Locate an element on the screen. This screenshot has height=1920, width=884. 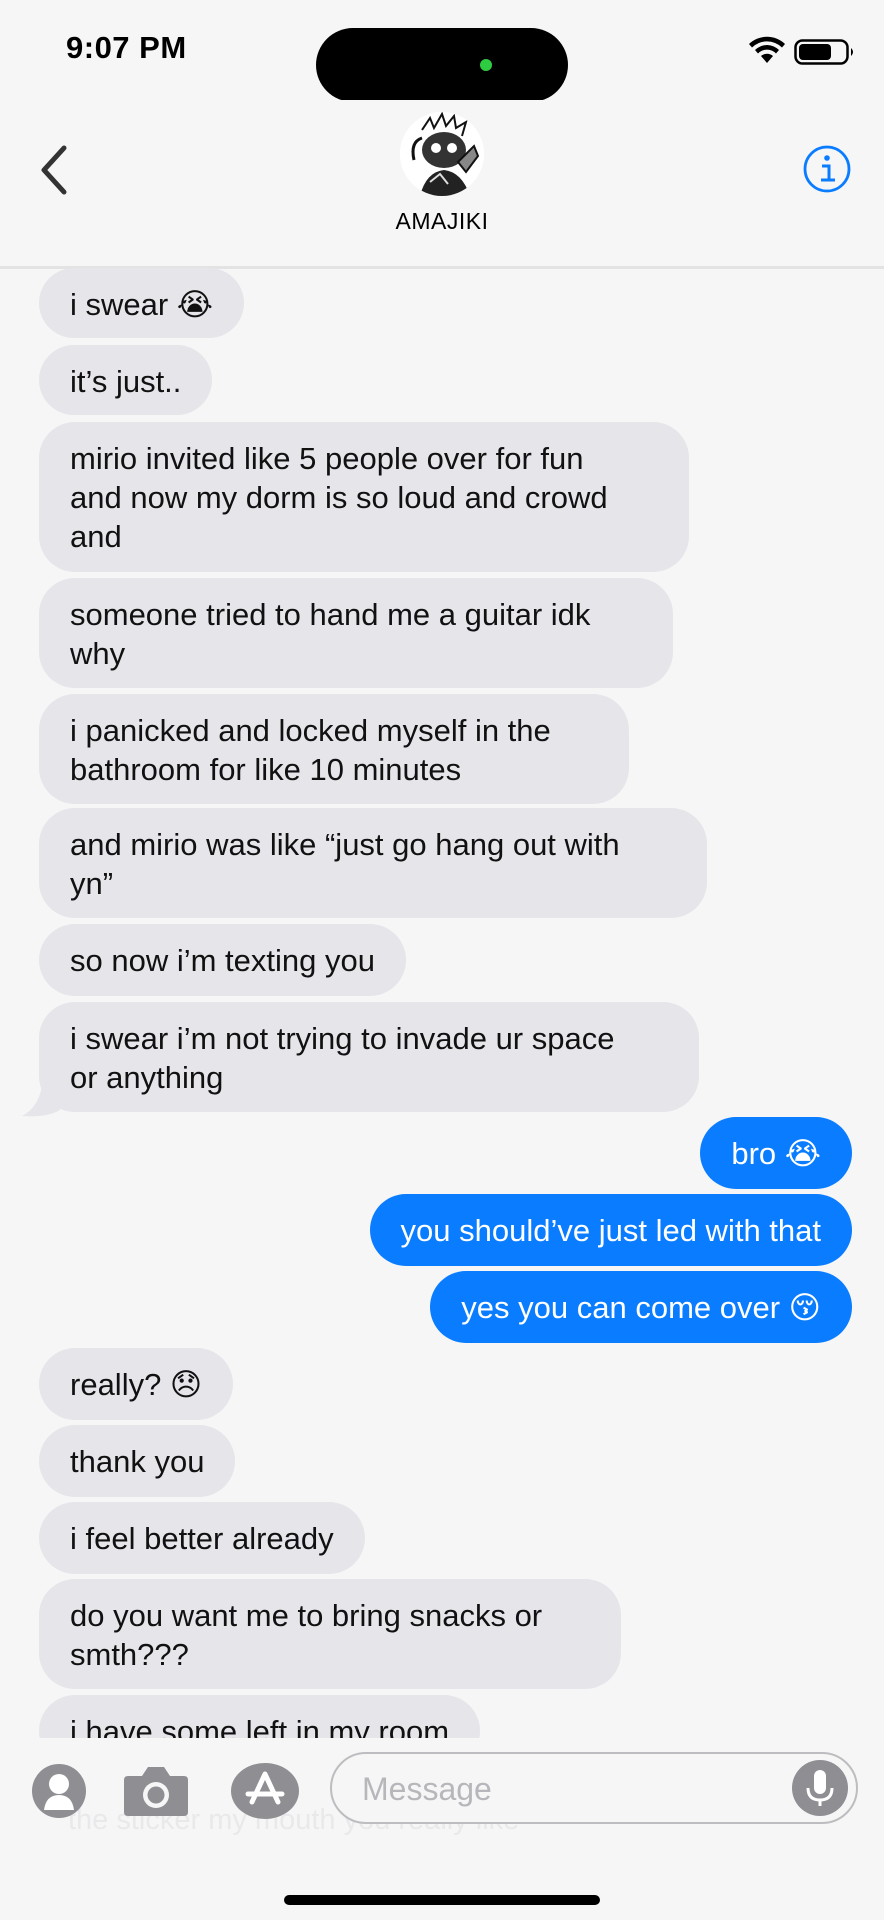
home-indicator is located at coordinates (442, 1900).